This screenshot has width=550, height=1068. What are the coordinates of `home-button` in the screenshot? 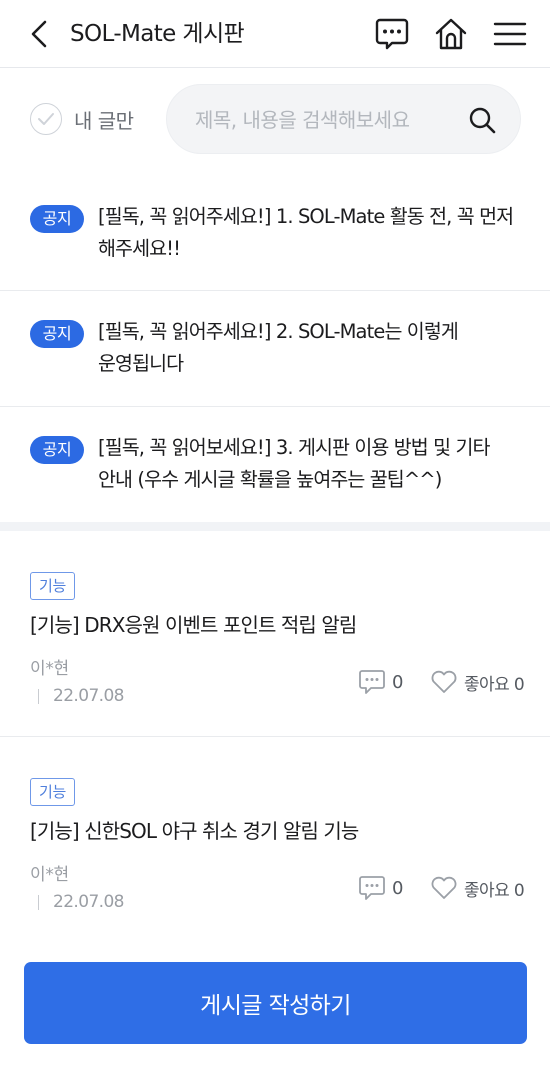 It's located at (451, 34).